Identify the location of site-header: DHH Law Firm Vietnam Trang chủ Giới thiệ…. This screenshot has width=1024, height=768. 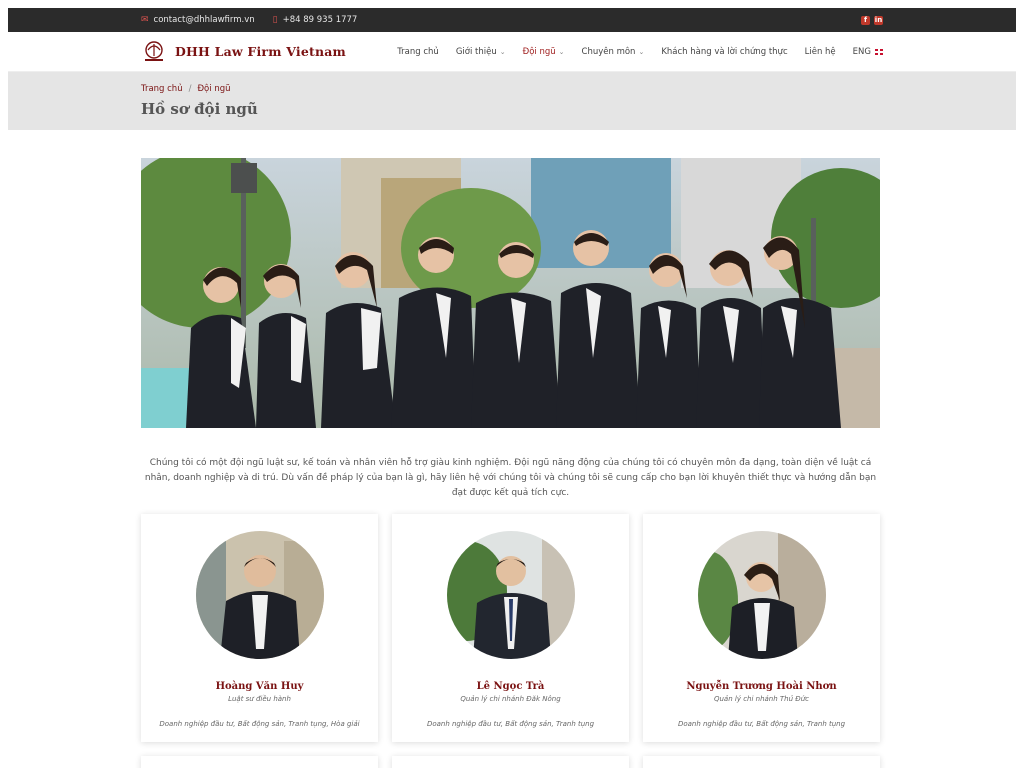
(512, 52).